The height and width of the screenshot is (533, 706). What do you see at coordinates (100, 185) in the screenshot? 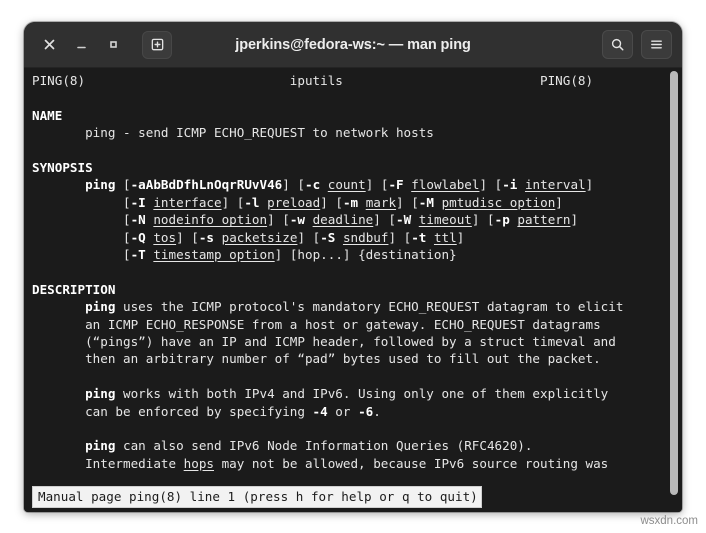
I see `synopsis-command: ping` at bounding box center [100, 185].